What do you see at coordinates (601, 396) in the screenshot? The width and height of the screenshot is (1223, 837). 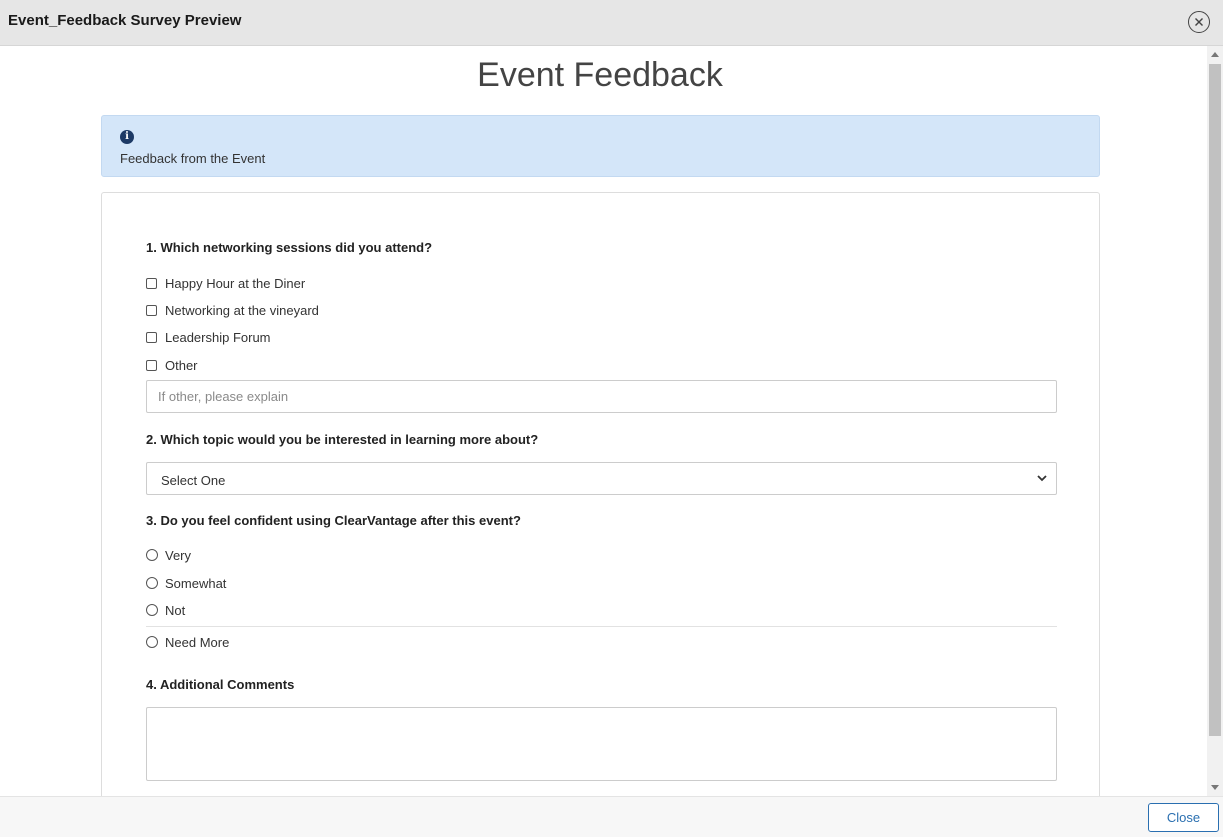 I see `other-explain-input` at bounding box center [601, 396].